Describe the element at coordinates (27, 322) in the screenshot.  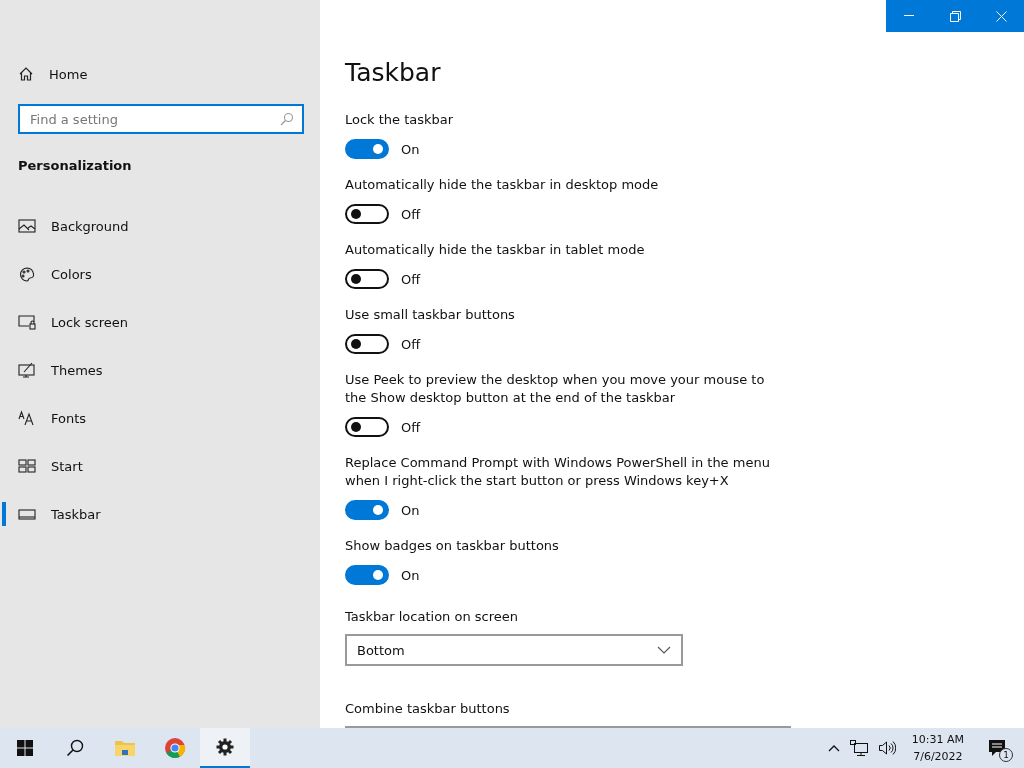
I see `monitor-lock-icon` at that location.